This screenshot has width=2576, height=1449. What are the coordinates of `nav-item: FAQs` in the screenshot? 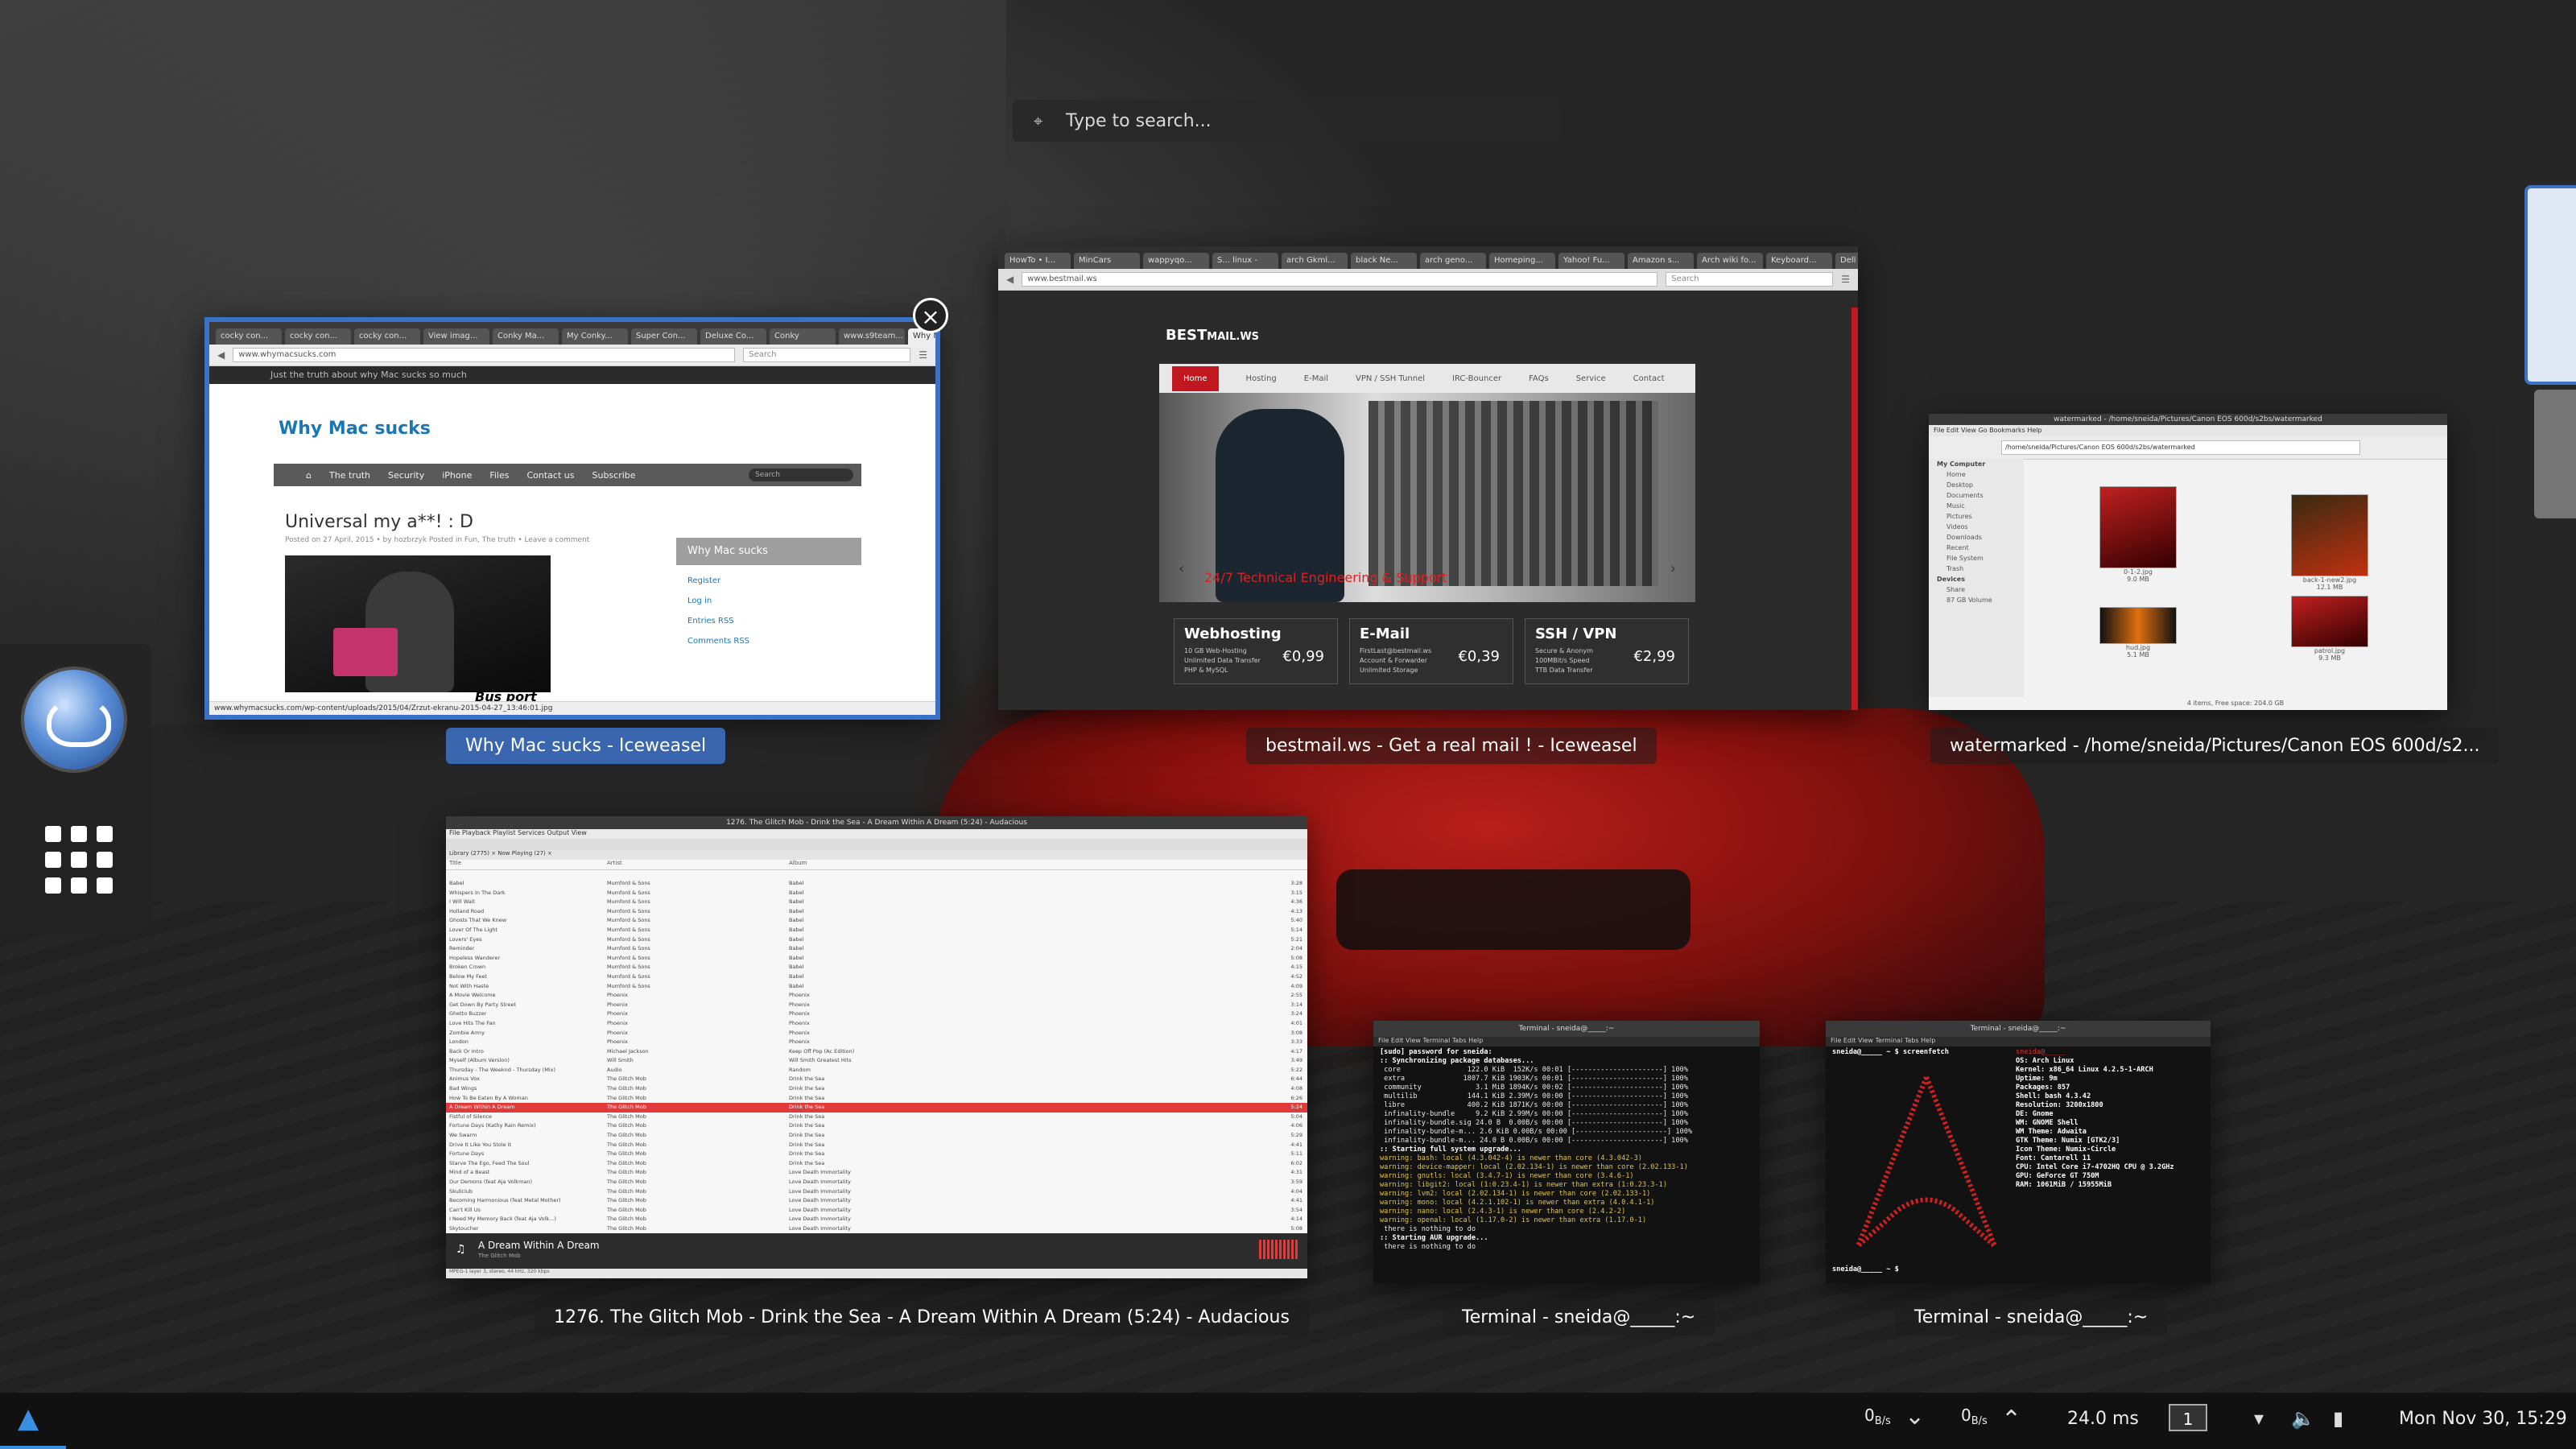 It's located at (1539, 378).